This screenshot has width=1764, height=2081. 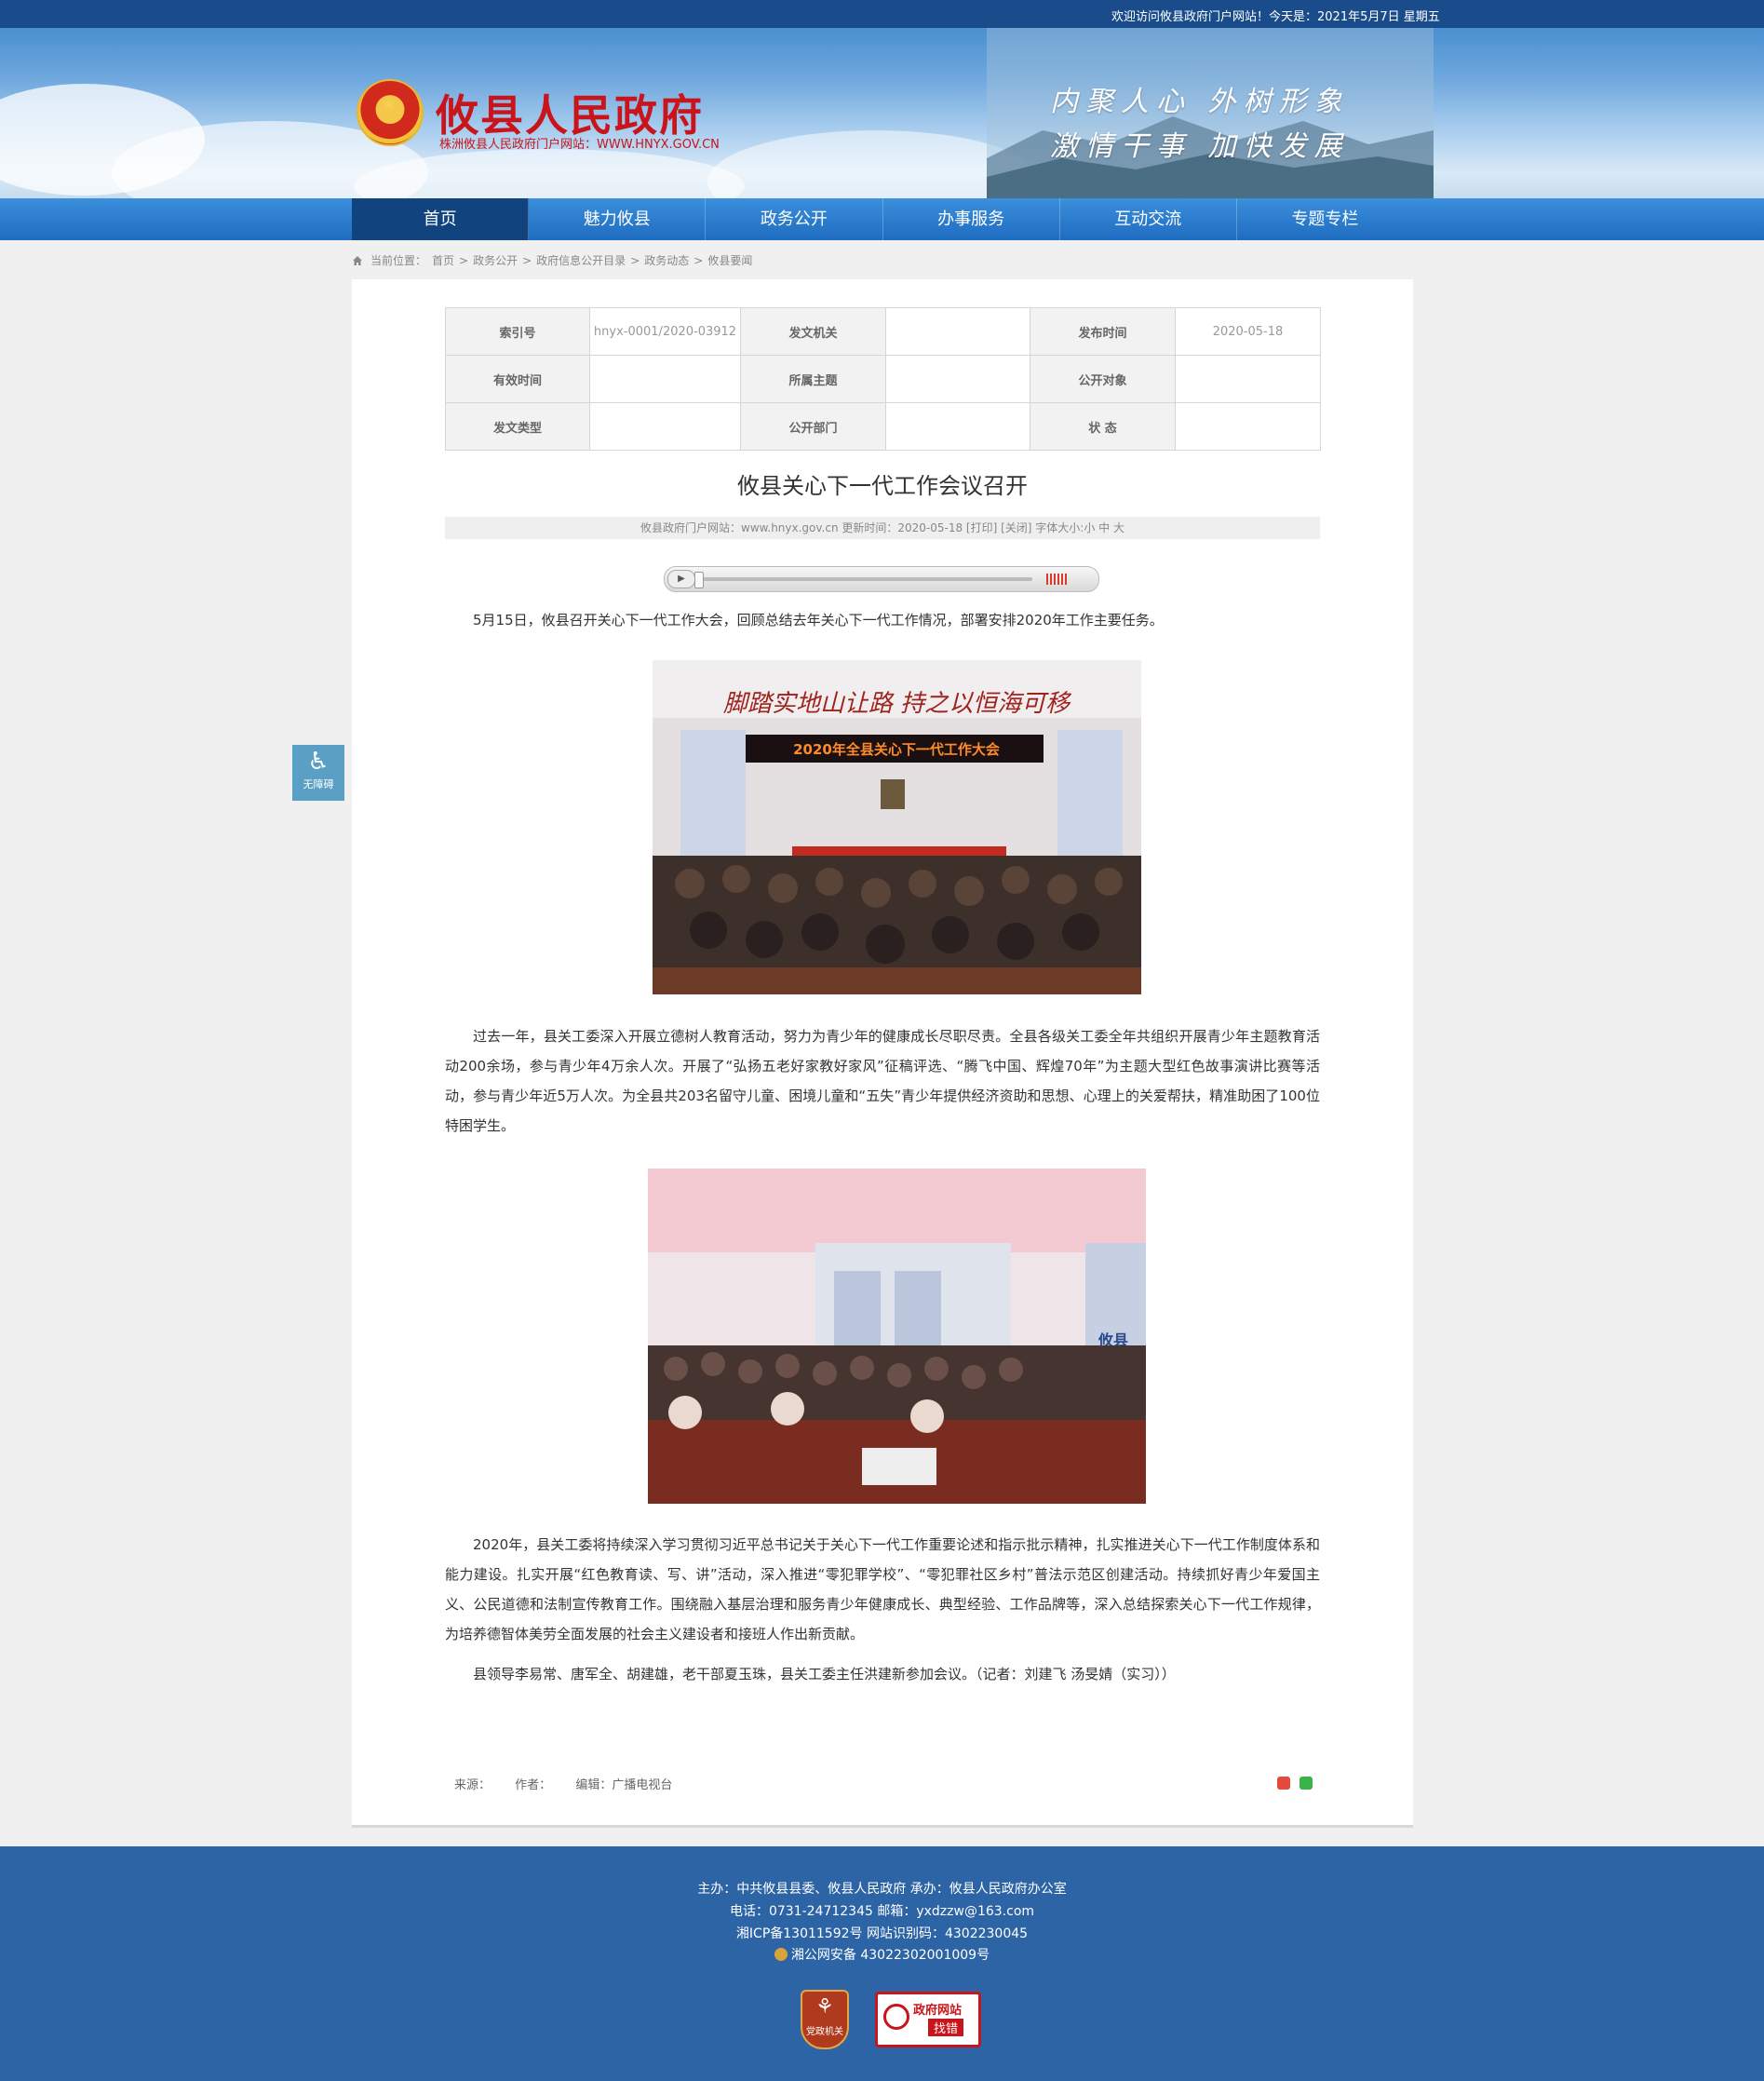 What do you see at coordinates (825, 2007) in the screenshot?
I see `badge-emblem-icon: ⚘` at bounding box center [825, 2007].